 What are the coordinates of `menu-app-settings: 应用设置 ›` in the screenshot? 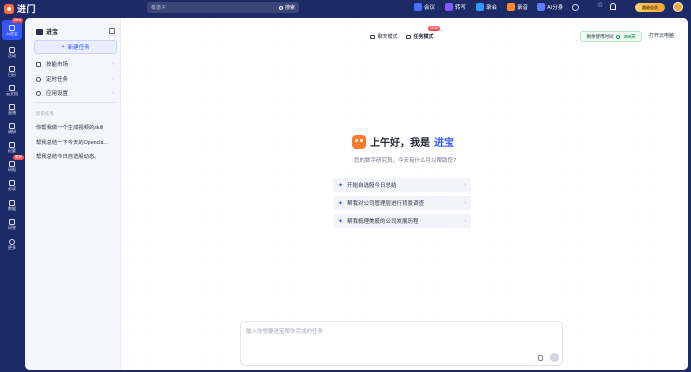 It's located at (75, 93).